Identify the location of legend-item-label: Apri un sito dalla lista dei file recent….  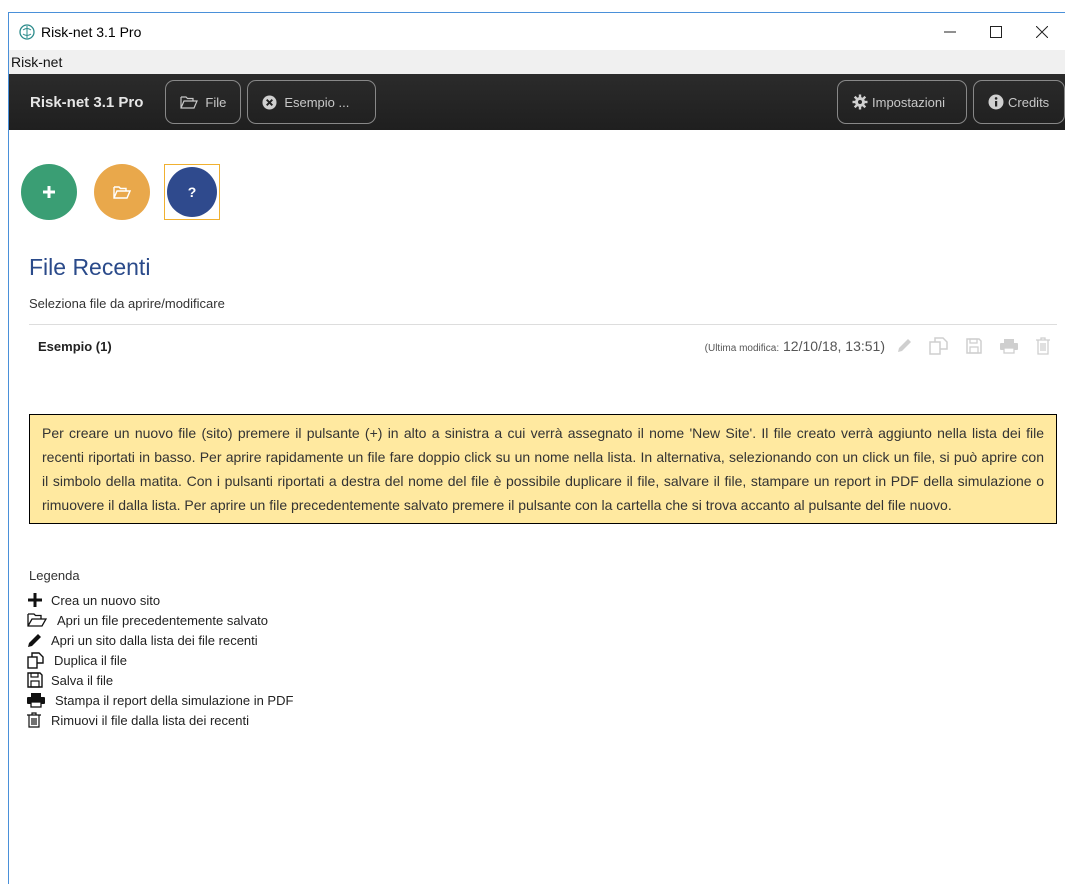
(154, 640).